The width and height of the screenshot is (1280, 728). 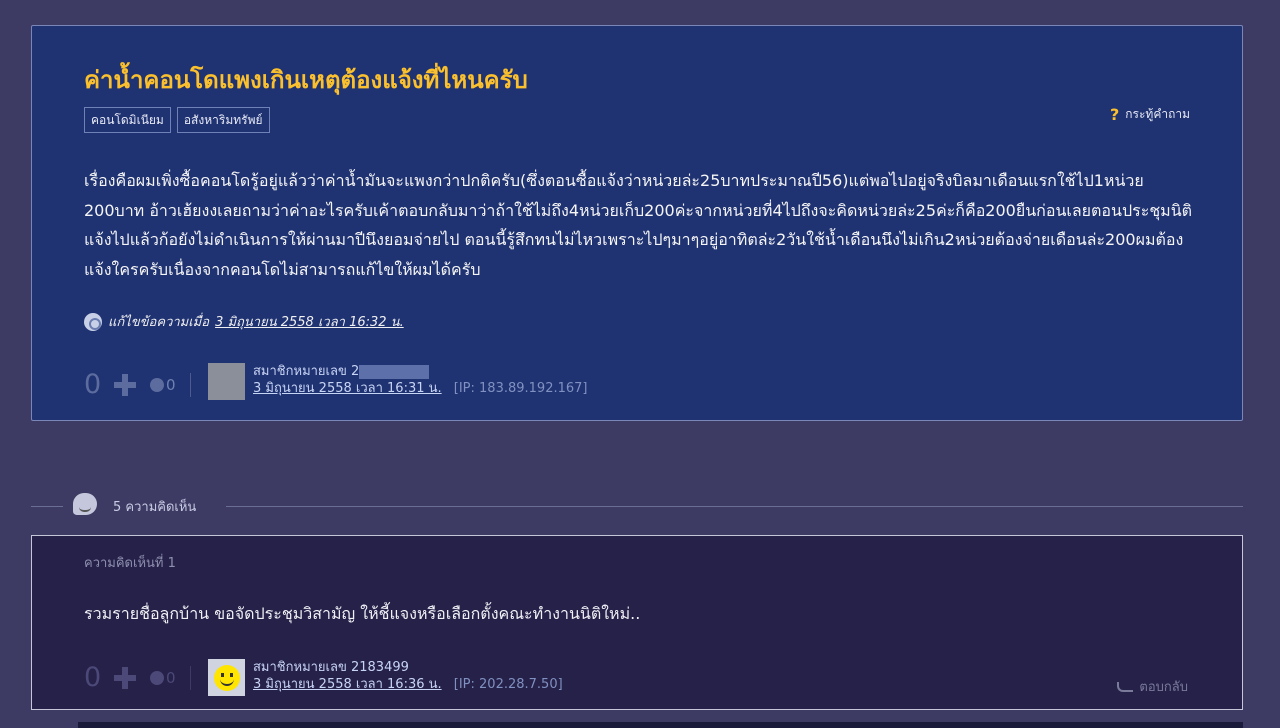 What do you see at coordinates (93, 321) in the screenshot?
I see `edit-icon` at bounding box center [93, 321].